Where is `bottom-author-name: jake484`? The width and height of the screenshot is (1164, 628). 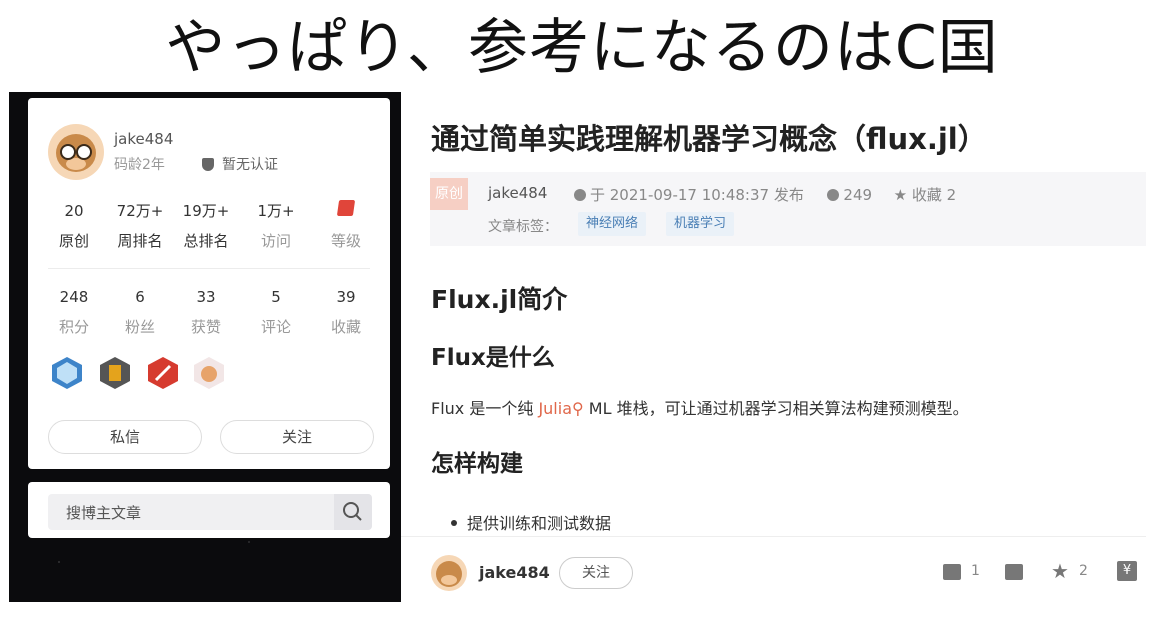 bottom-author-name: jake484 is located at coordinates (514, 572).